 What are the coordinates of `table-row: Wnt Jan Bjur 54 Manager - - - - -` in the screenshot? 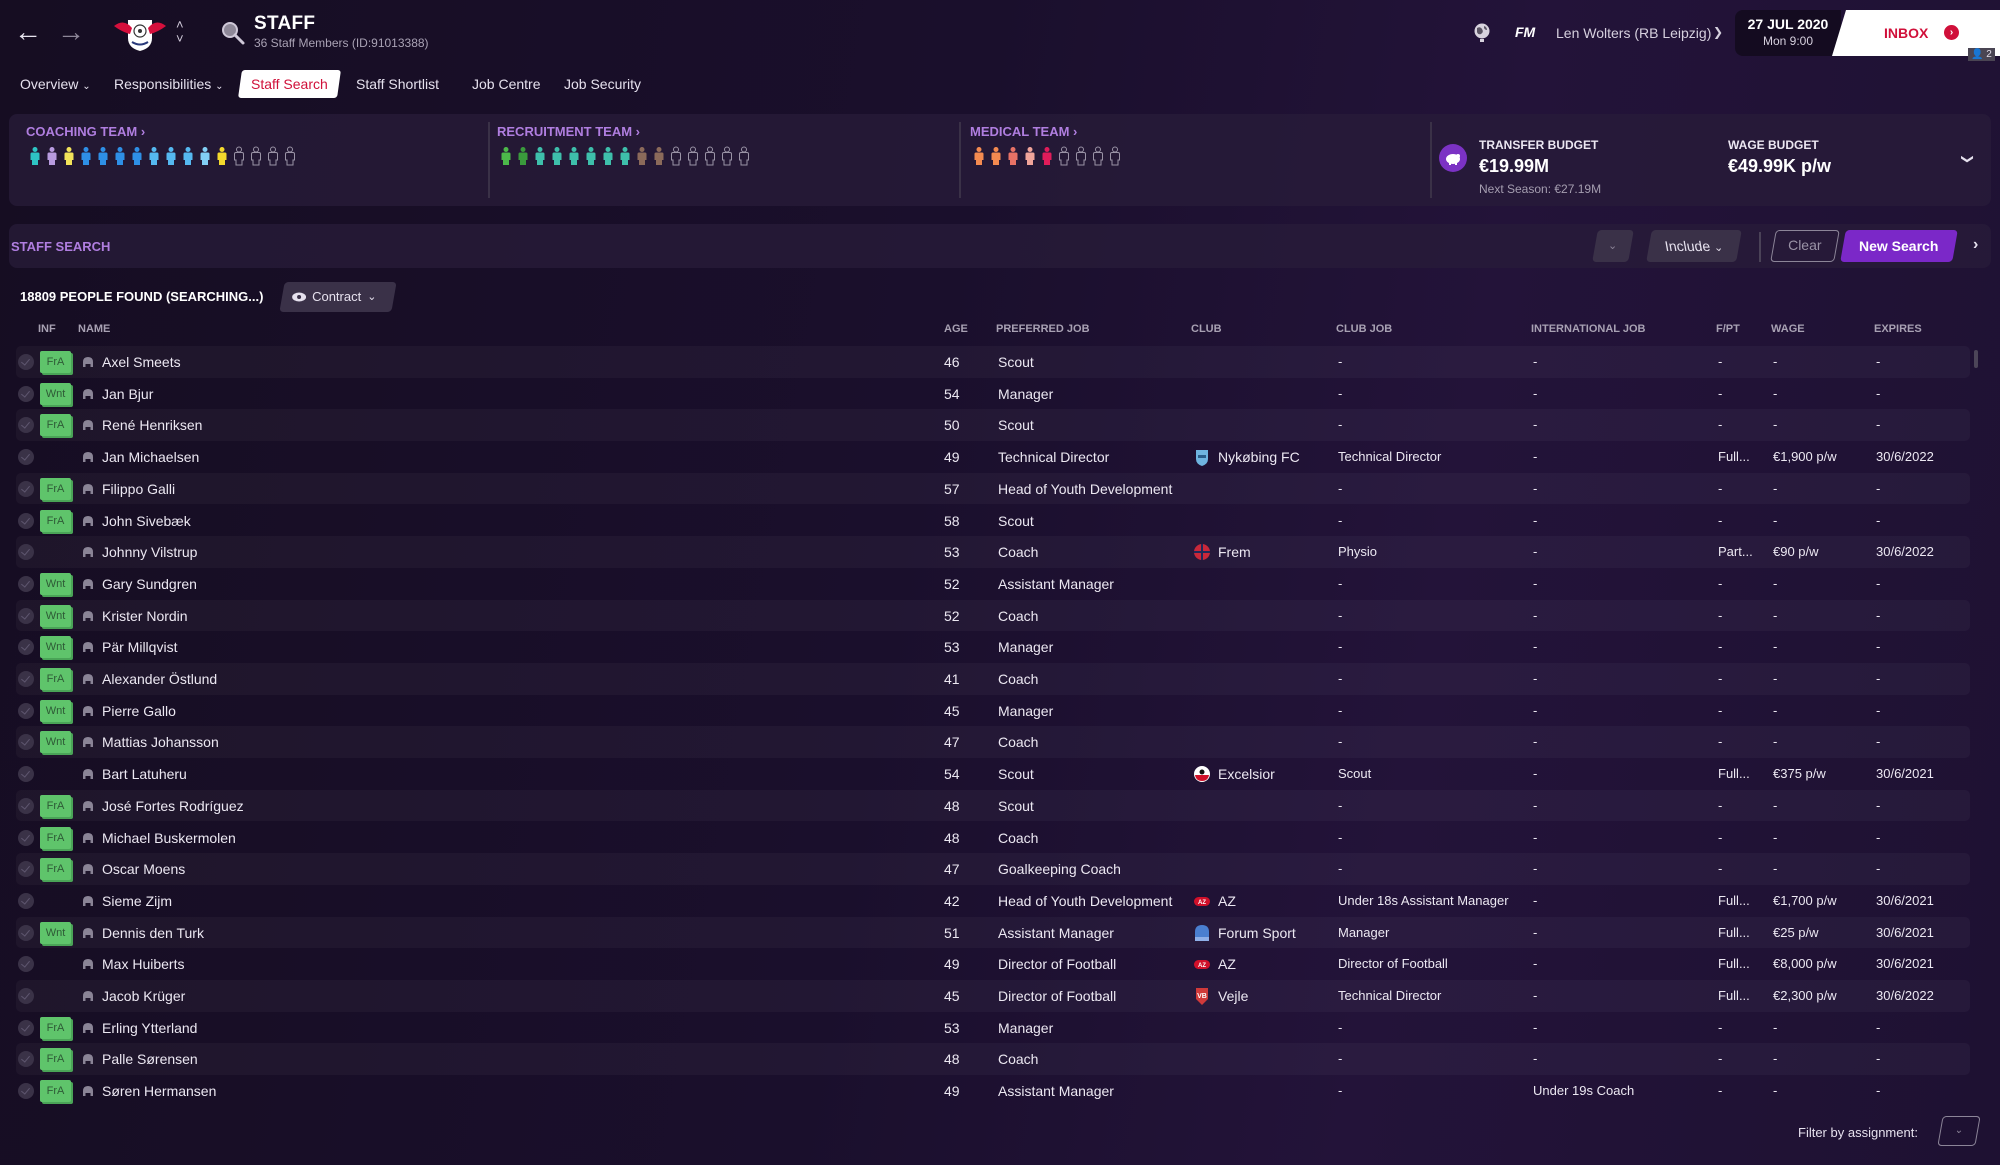 It's located at (993, 394).